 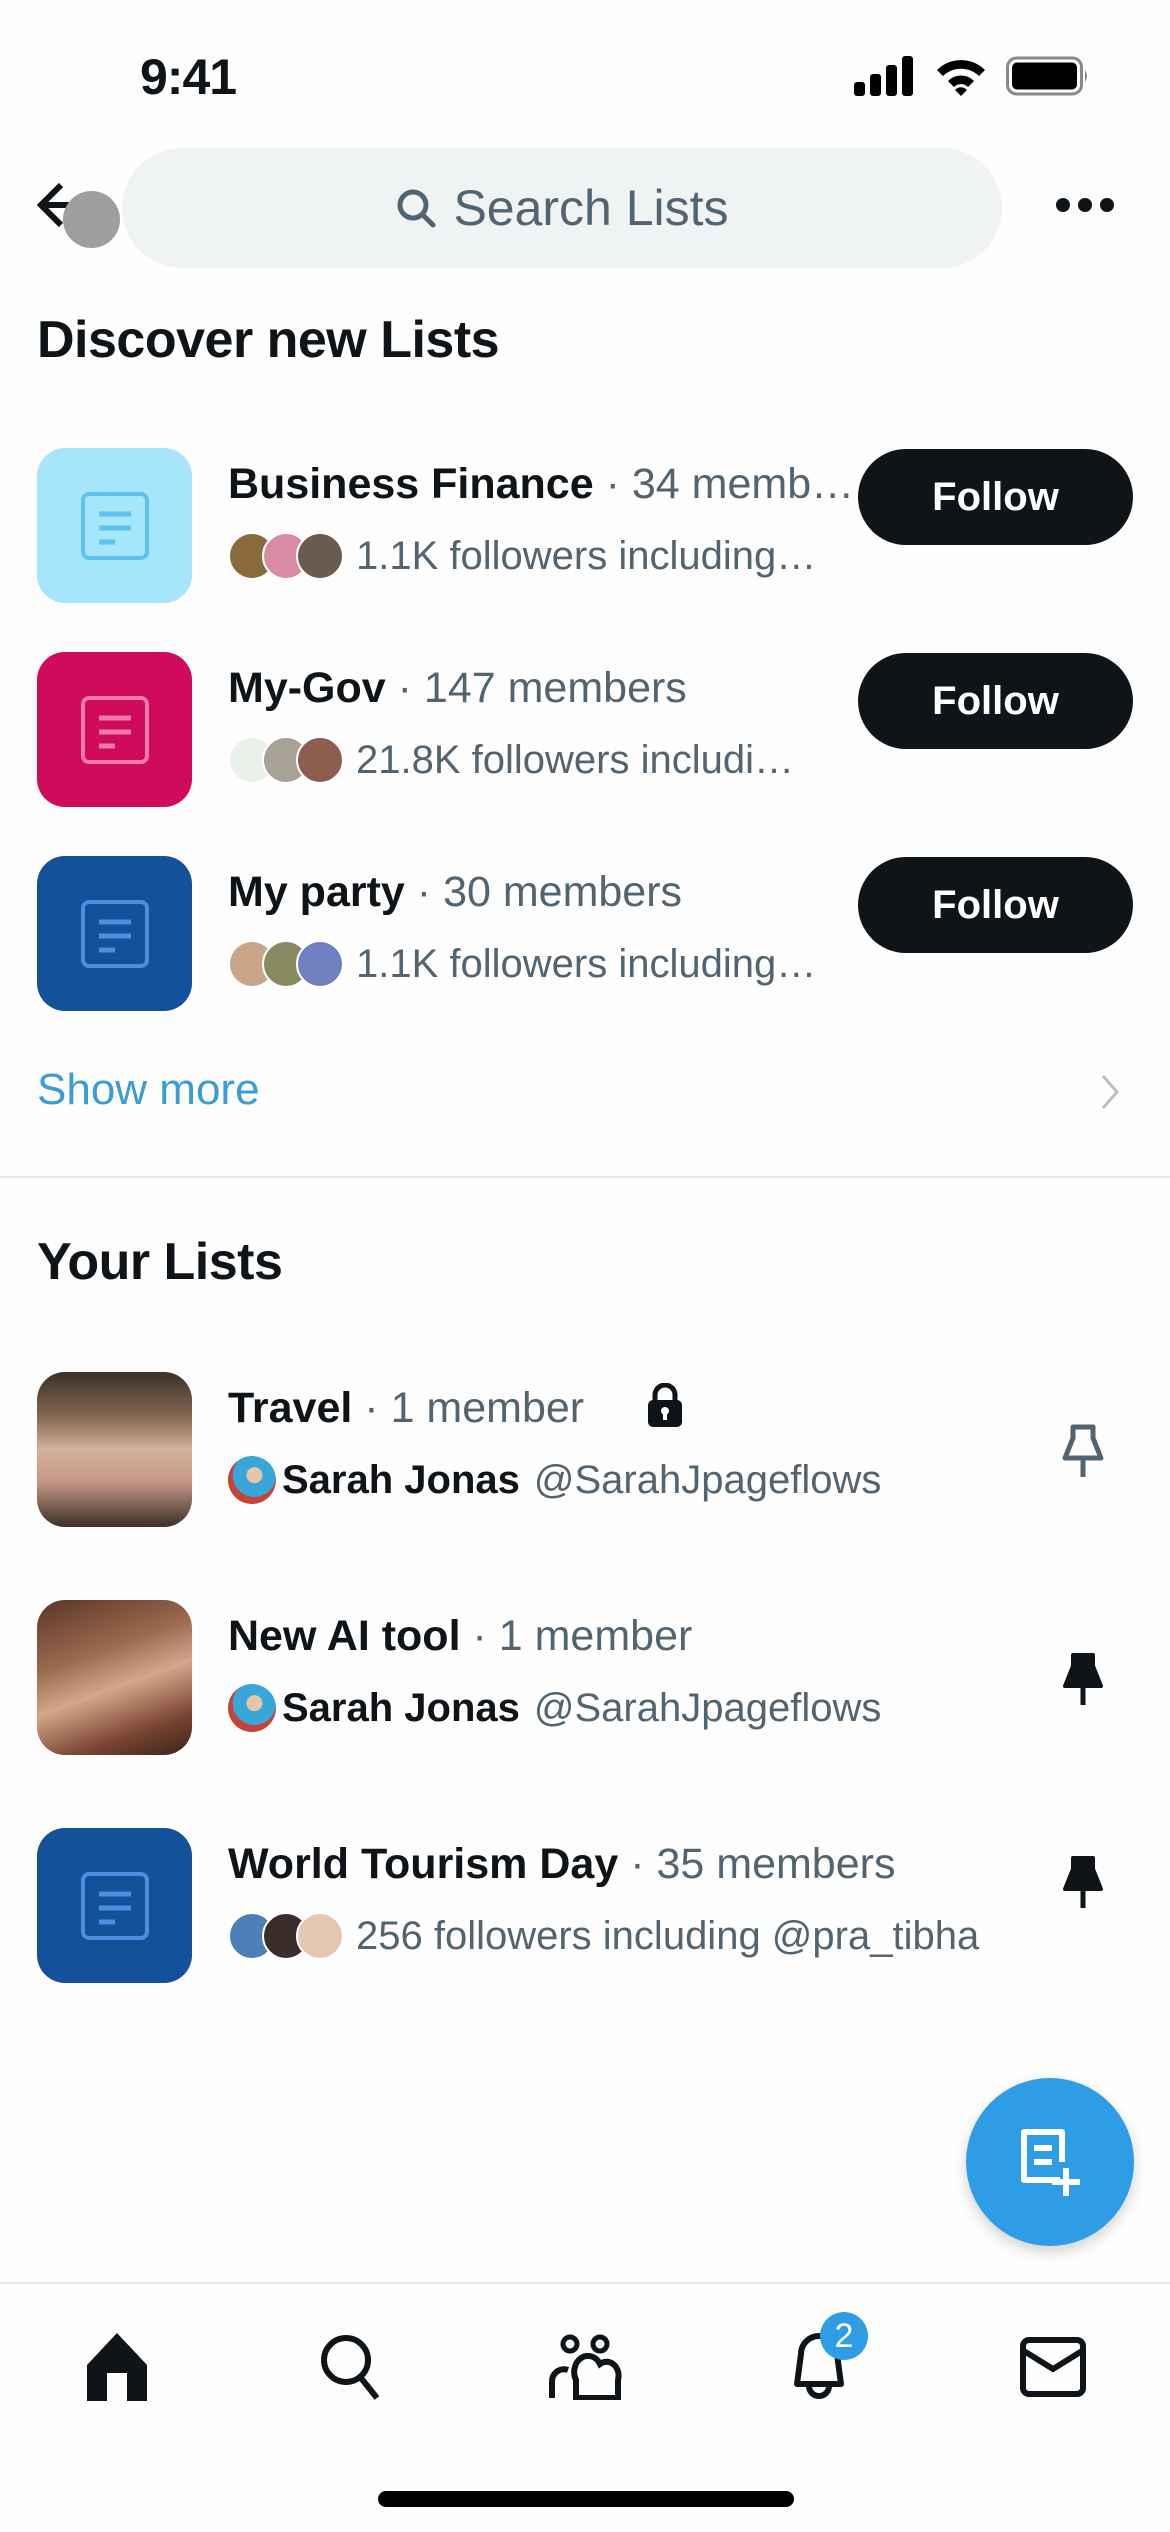 What do you see at coordinates (668, 1935) in the screenshot?
I see `followers-text: 256 followers including @pra_tibha` at bounding box center [668, 1935].